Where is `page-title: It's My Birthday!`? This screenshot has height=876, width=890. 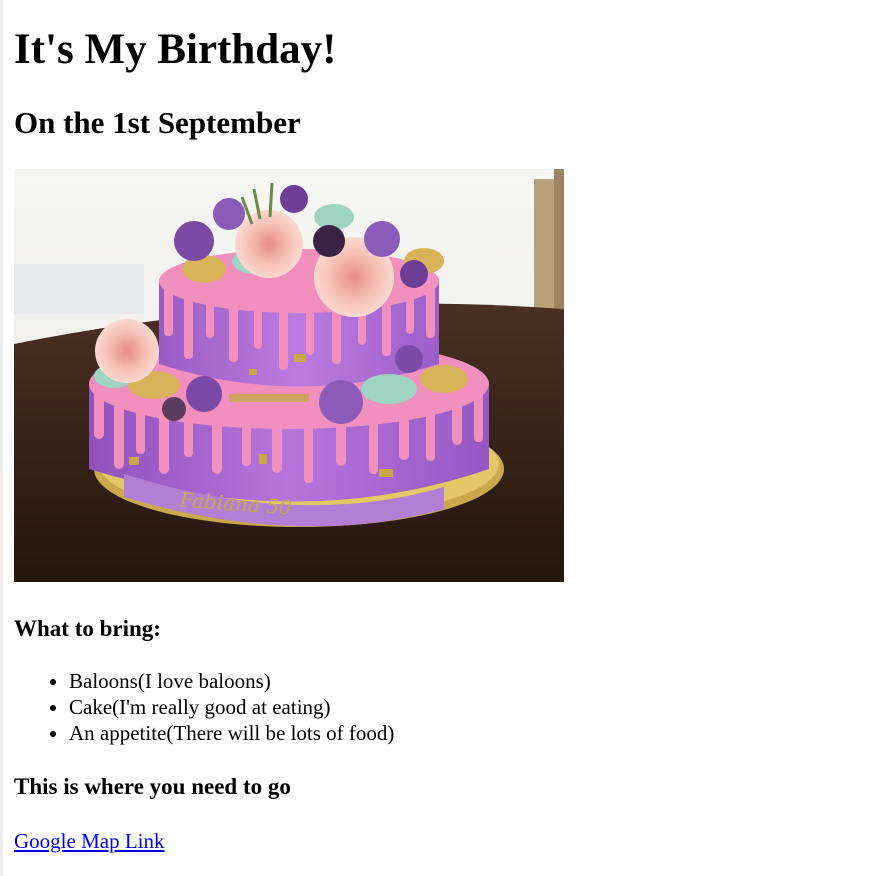 page-title: It's My Birthday! is located at coordinates (175, 49).